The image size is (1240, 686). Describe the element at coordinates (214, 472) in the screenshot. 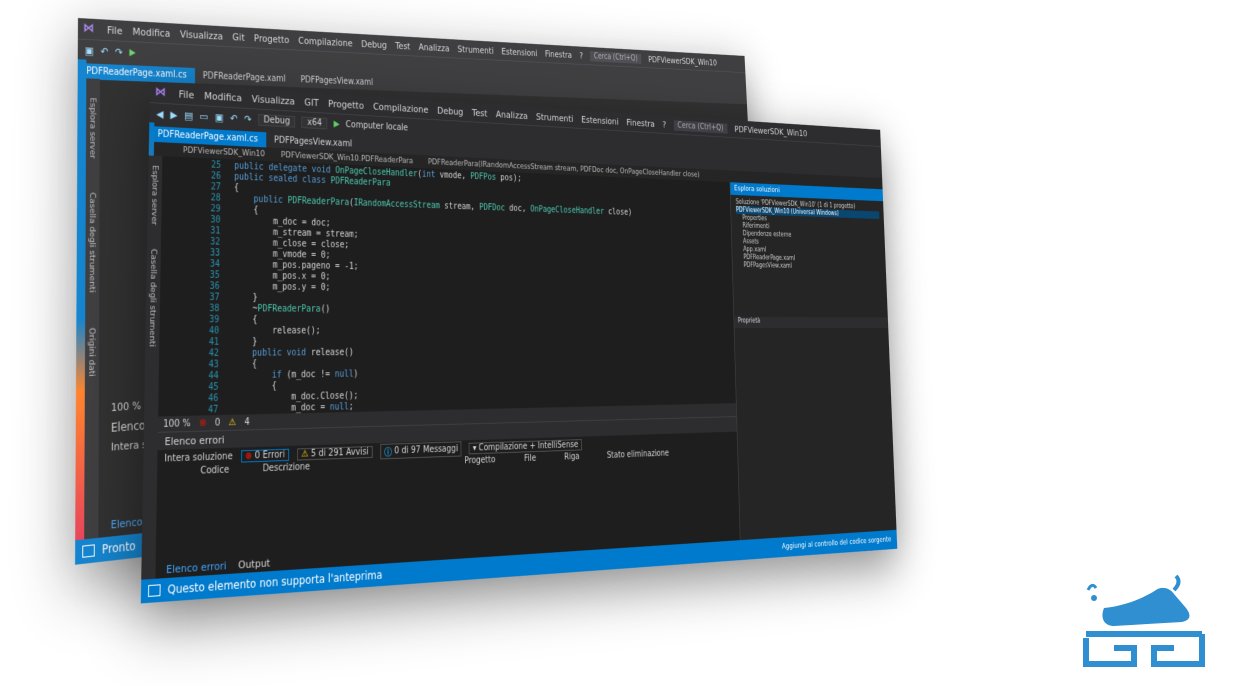

I see `column-codice: Codice` at that location.